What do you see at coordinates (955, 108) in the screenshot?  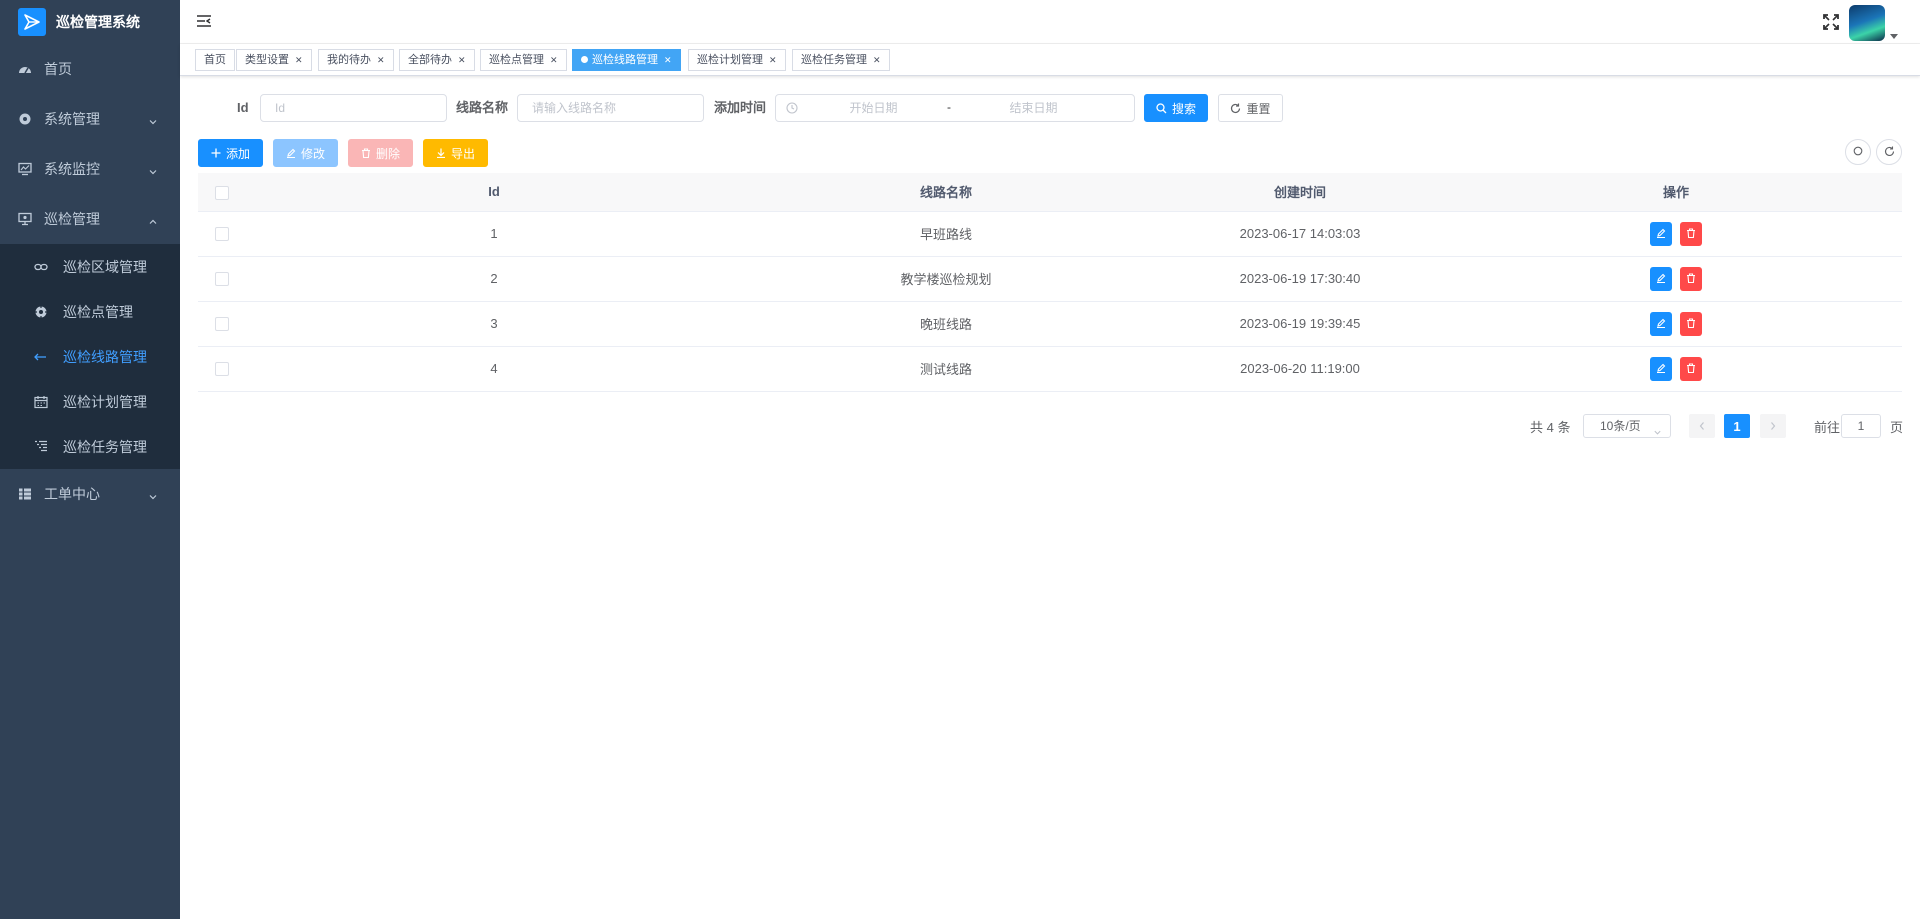 I see `date-range-picker: -` at bounding box center [955, 108].